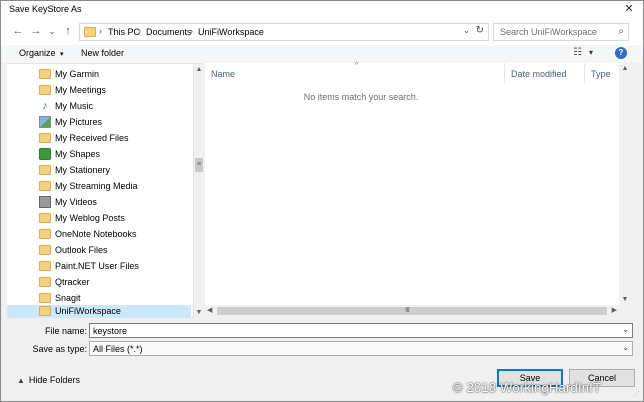  Describe the element at coordinates (99, 218) in the screenshot. I see `sidebar-item-my-weblog-posts: My Weblog Posts` at that location.